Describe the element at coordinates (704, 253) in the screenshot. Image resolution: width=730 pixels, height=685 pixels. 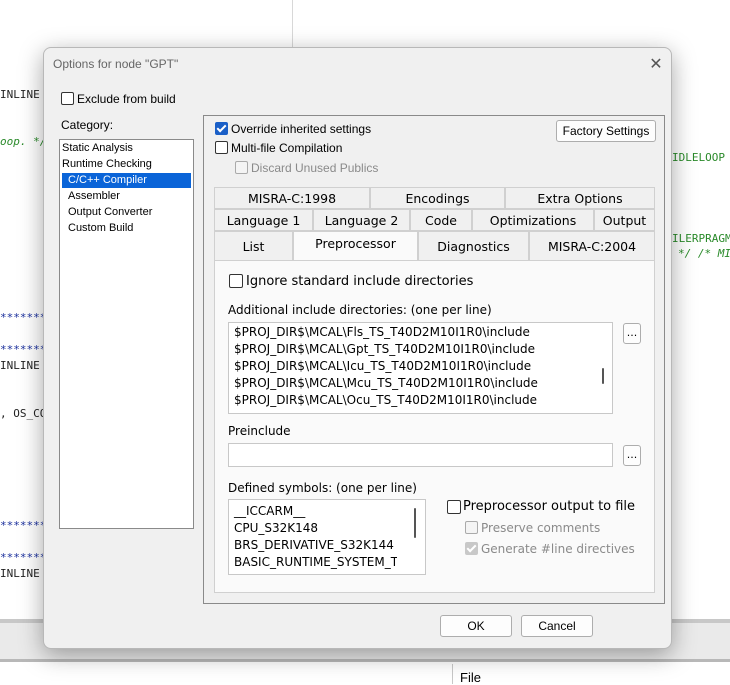
I see `bg-code-line: */ /* MI` at that location.